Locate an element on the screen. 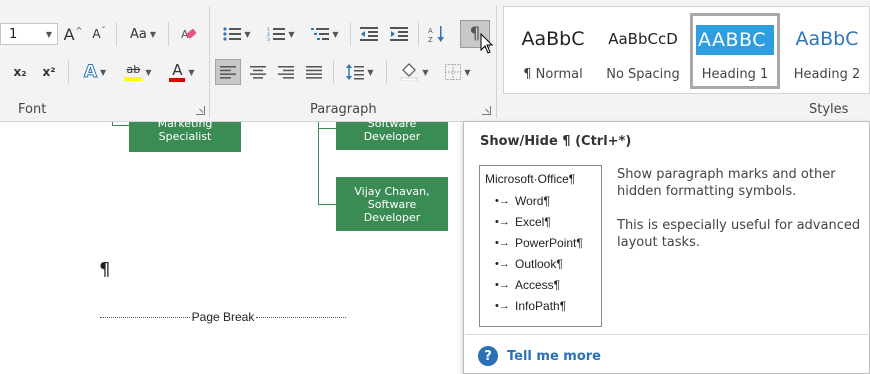 The height and width of the screenshot is (374, 870). preview-item: •→ PowerPoint¶ is located at coordinates (543, 242).